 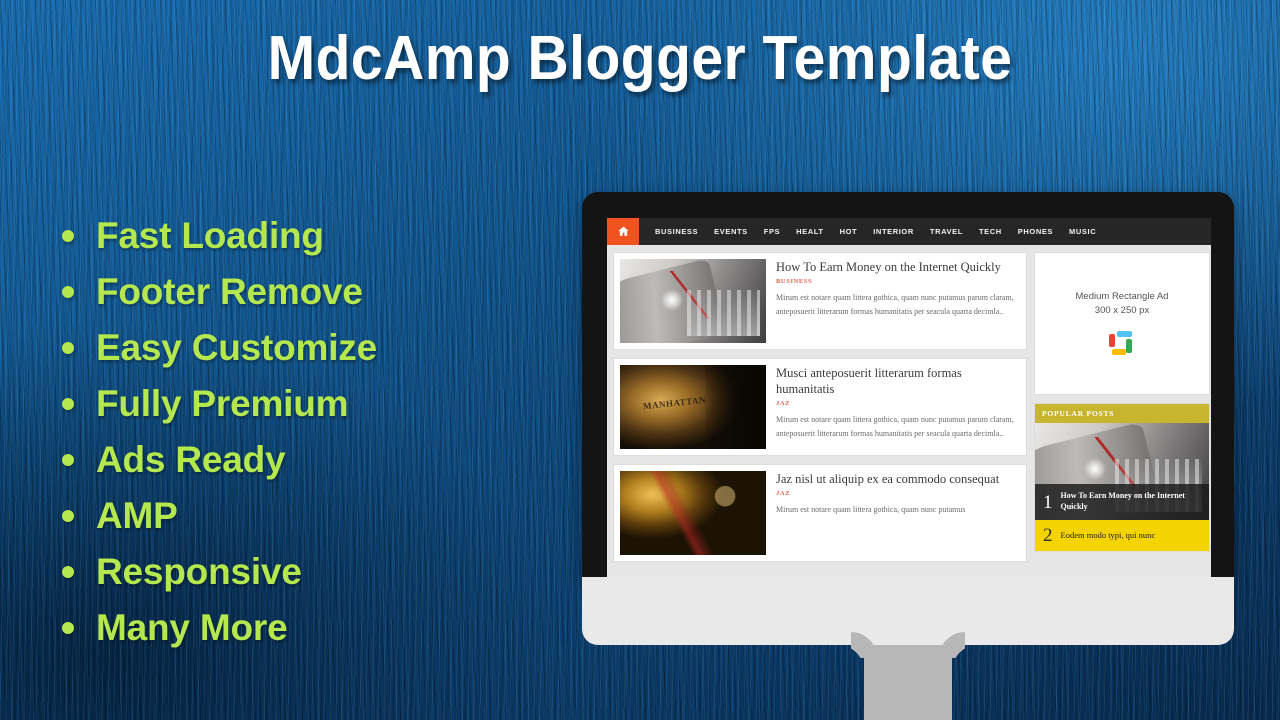 I want to click on popular-post-rank: 1, so click(x=1048, y=502).